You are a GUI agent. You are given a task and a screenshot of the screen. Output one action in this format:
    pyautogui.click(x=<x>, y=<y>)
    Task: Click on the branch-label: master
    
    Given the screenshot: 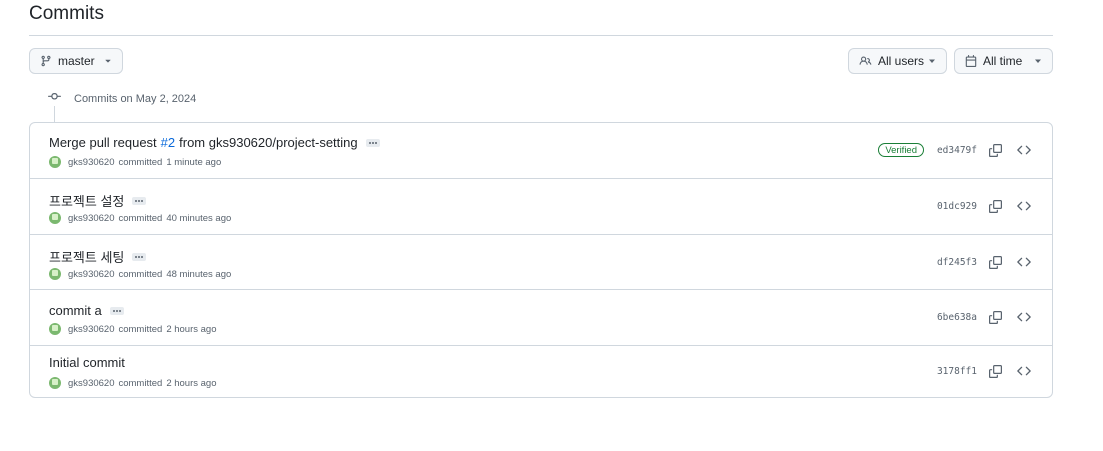 What is the action you would take?
    pyautogui.click(x=76, y=61)
    